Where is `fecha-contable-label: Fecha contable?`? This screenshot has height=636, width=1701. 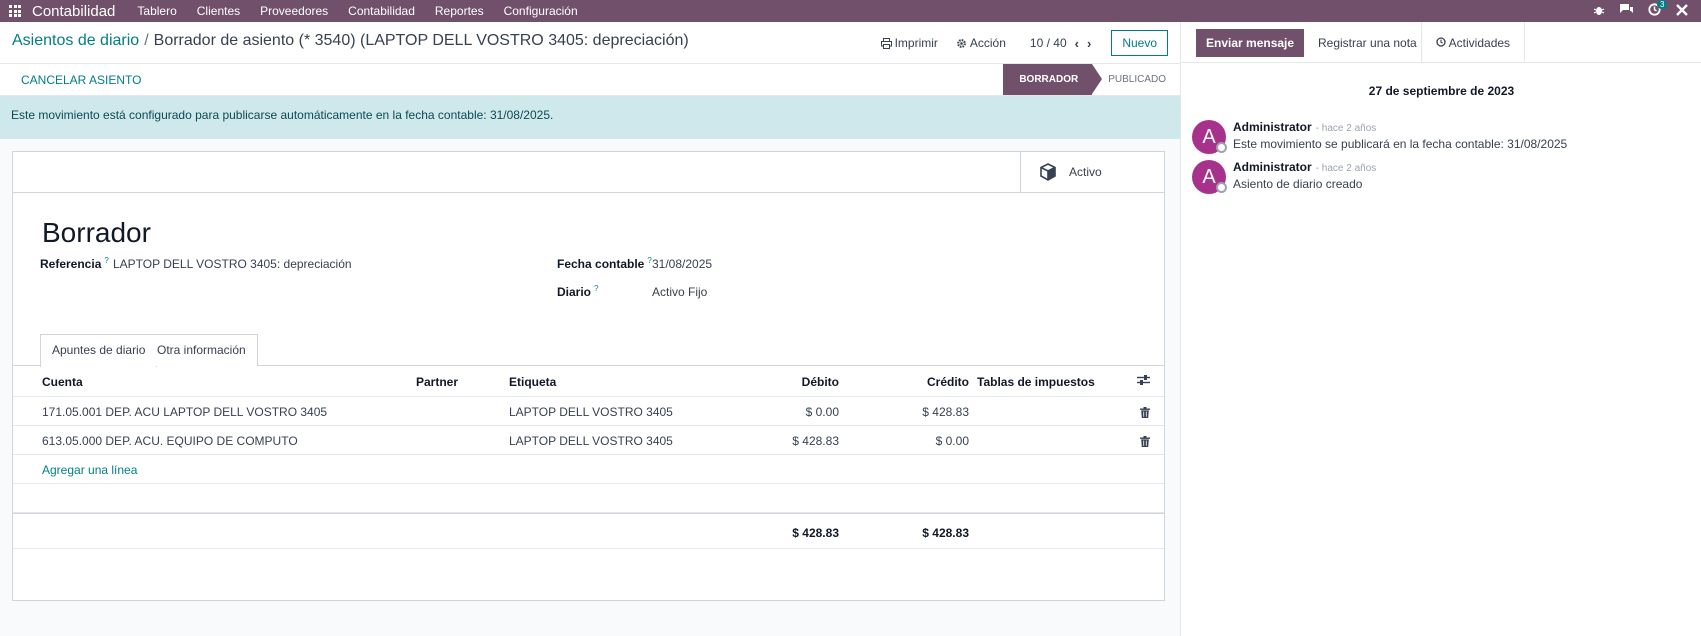 fecha-contable-label: Fecha contable? is located at coordinates (604, 263).